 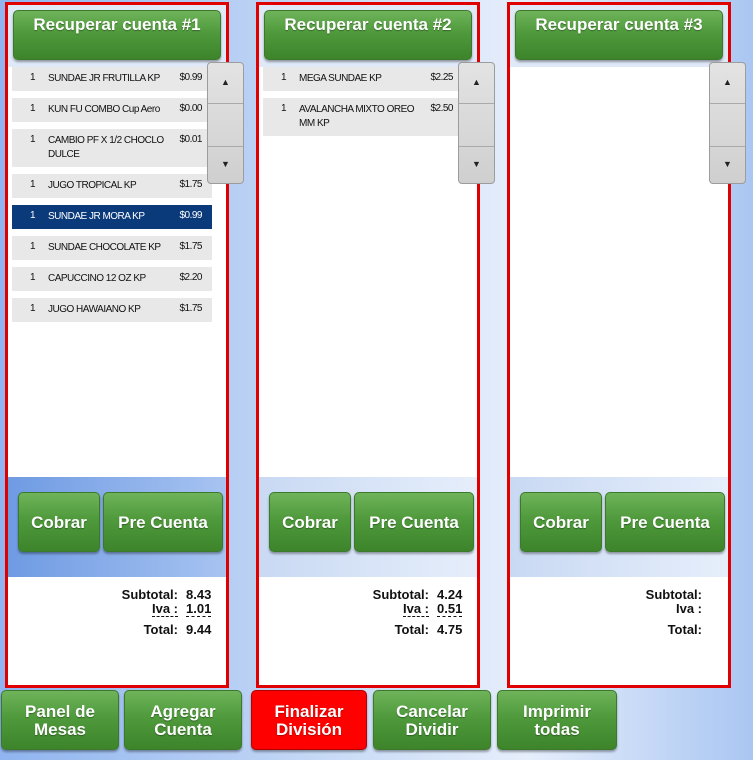 What do you see at coordinates (363, 117) in the screenshot?
I see `list-item: 1 AVALANCHA MIXTO OREO MM KP $2.50` at bounding box center [363, 117].